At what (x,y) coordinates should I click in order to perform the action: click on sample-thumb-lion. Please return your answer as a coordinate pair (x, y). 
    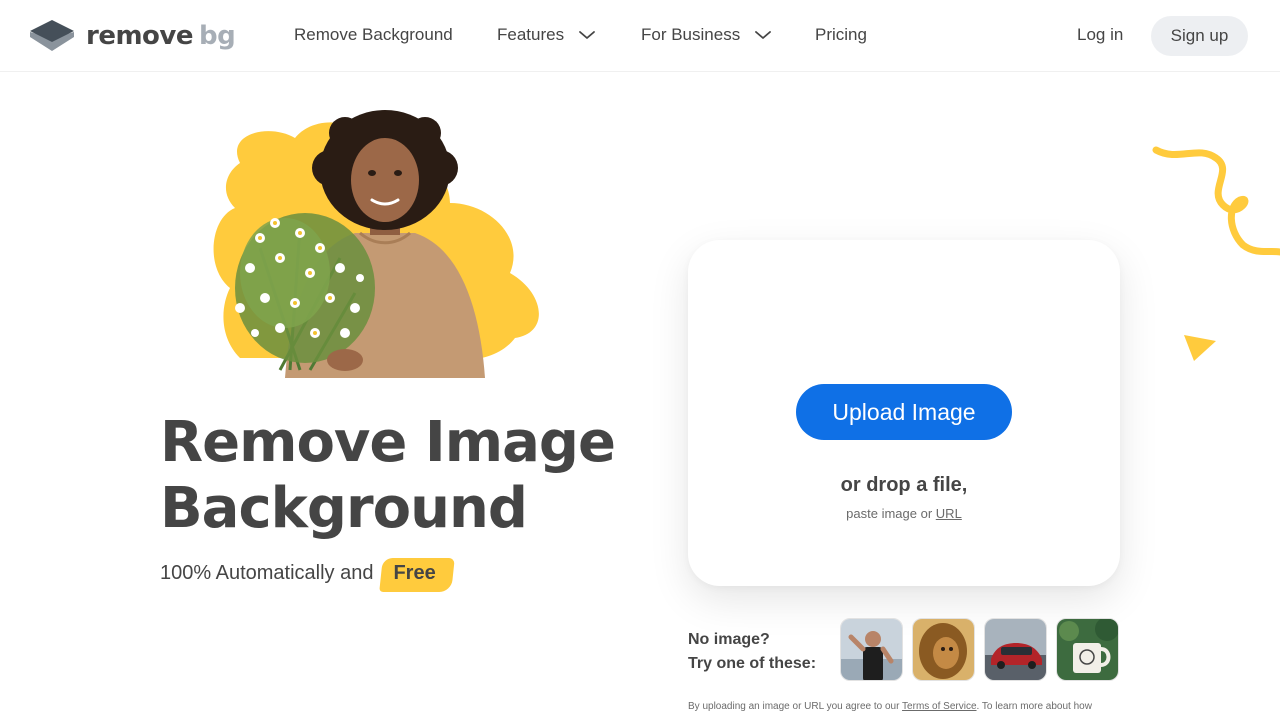
    Looking at the image, I should click on (943, 649).